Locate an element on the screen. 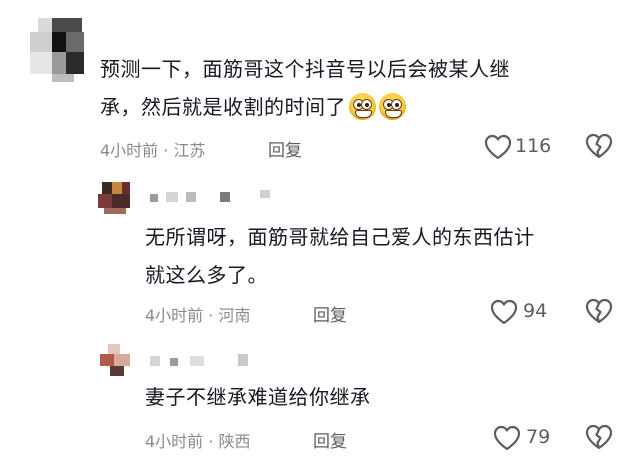 This screenshot has height=465, width=640. like-button: 79 is located at coordinates (533, 438).